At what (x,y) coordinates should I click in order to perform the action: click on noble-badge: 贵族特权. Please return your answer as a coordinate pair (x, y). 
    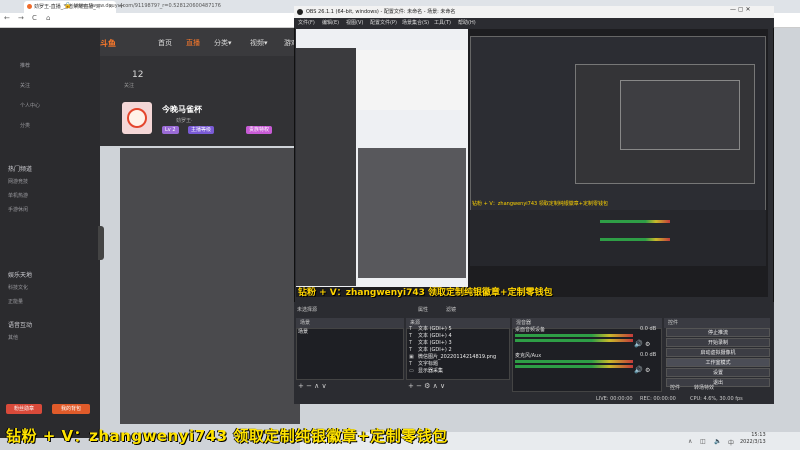
    Looking at the image, I should click on (259, 130).